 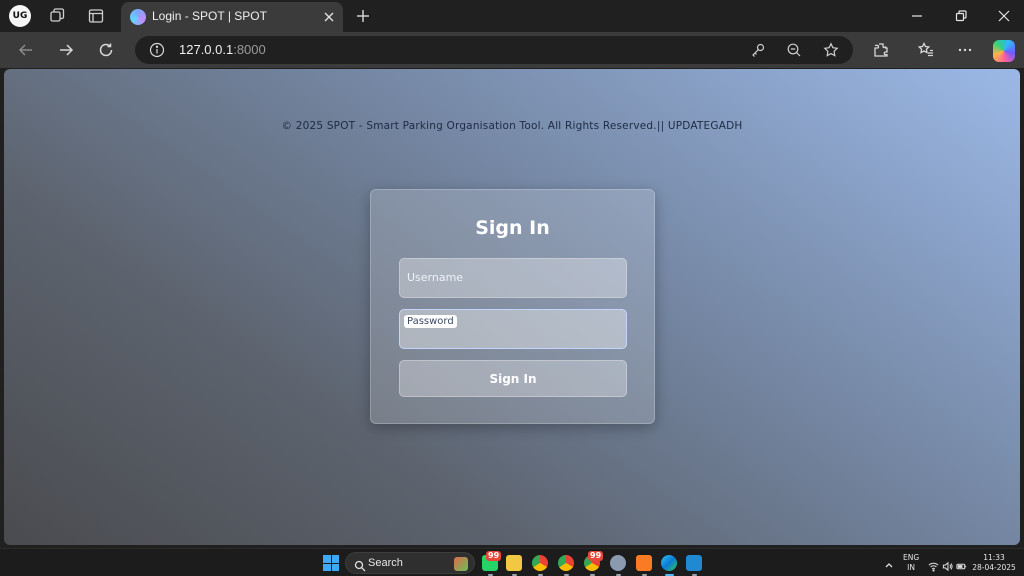 What do you see at coordinates (618, 565) in the screenshot?
I see `settings-gear-icon` at bounding box center [618, 565].